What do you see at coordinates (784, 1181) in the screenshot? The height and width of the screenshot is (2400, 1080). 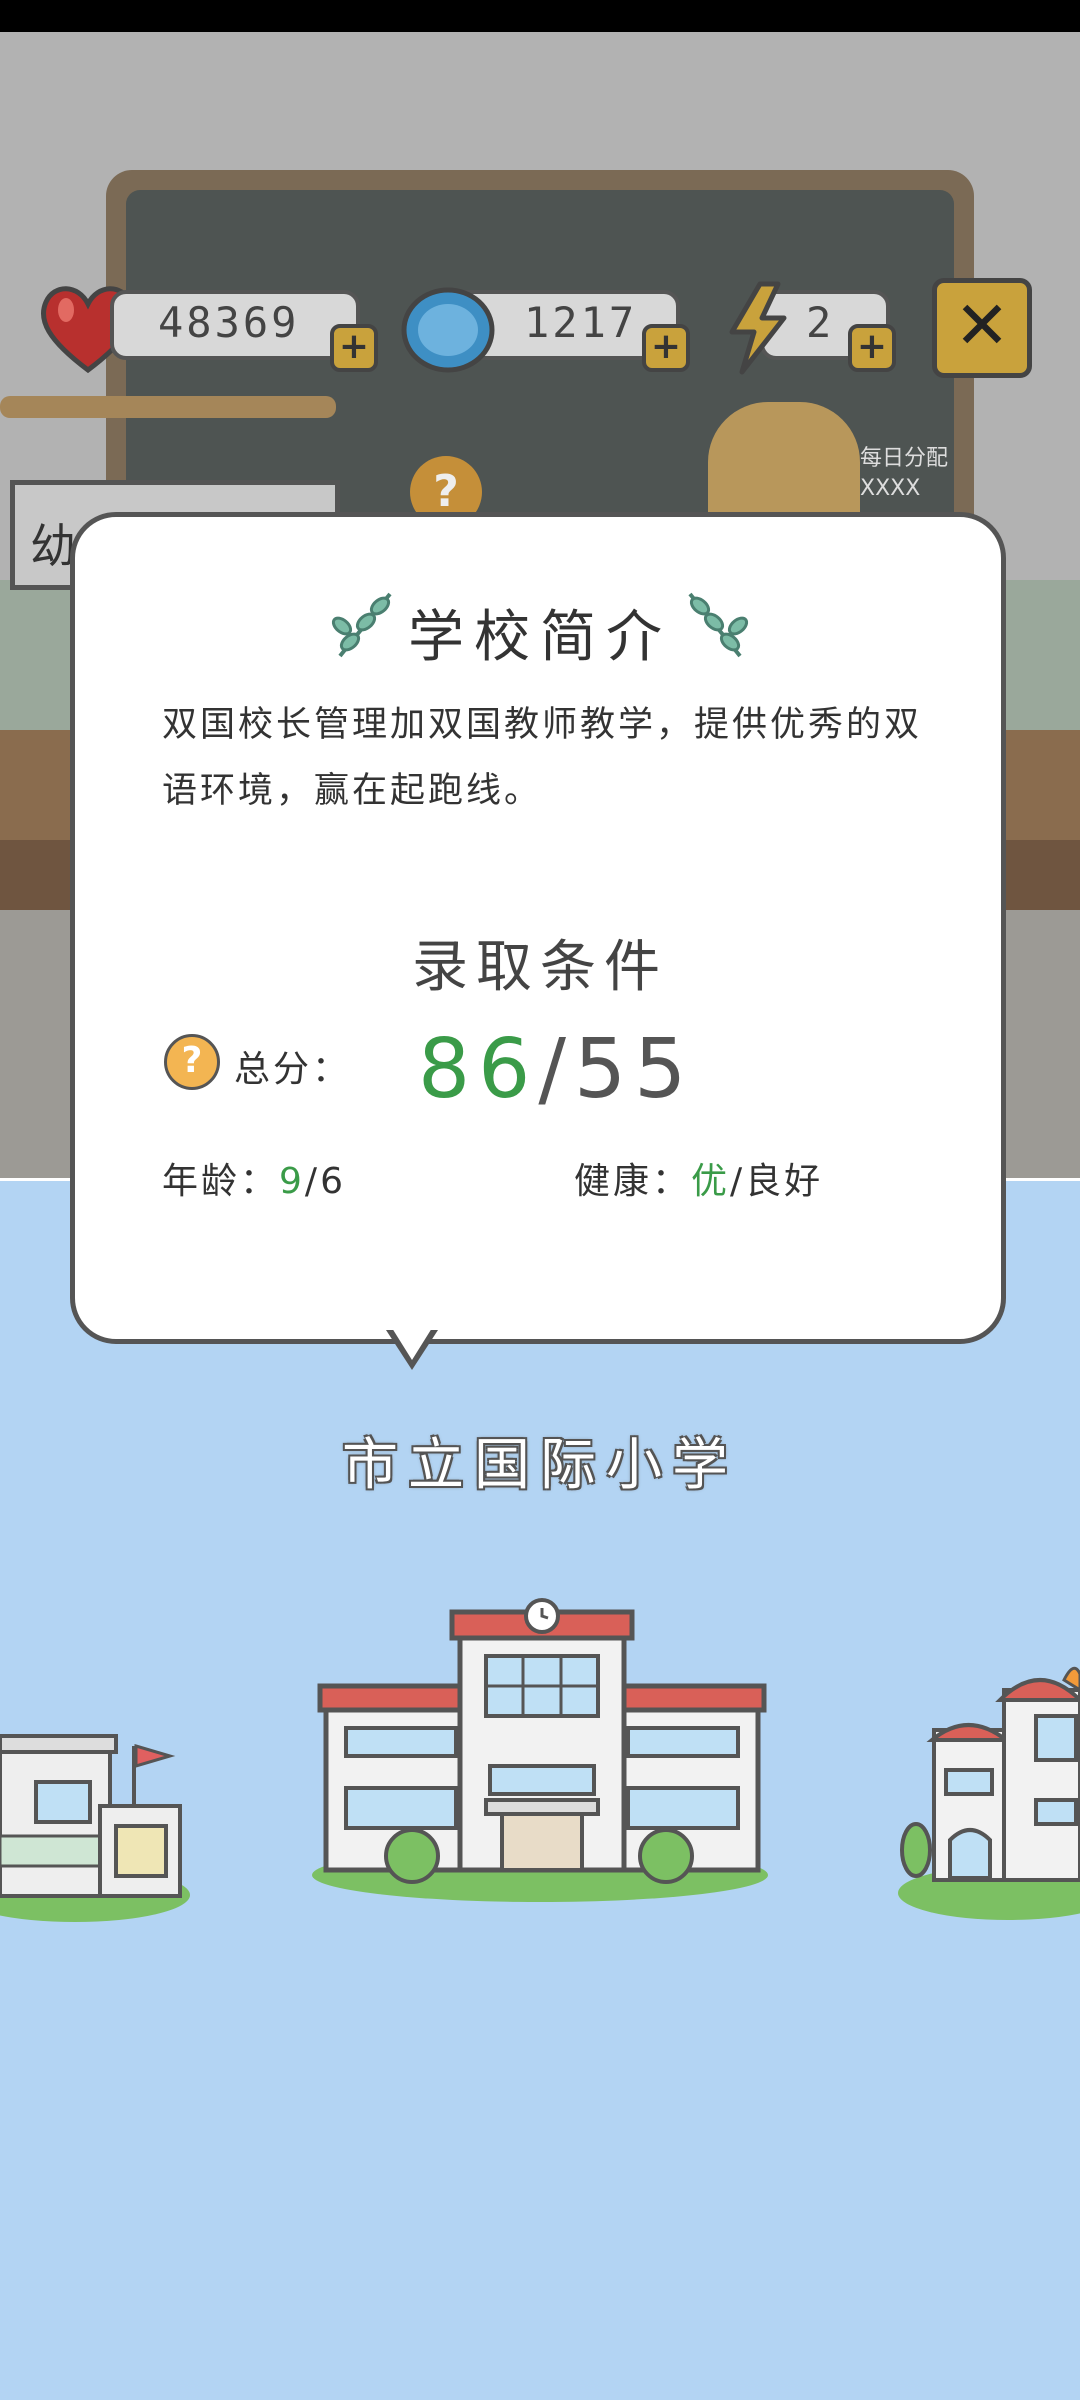 I see `health-required: 良好` at bounding box center [784, 1181].